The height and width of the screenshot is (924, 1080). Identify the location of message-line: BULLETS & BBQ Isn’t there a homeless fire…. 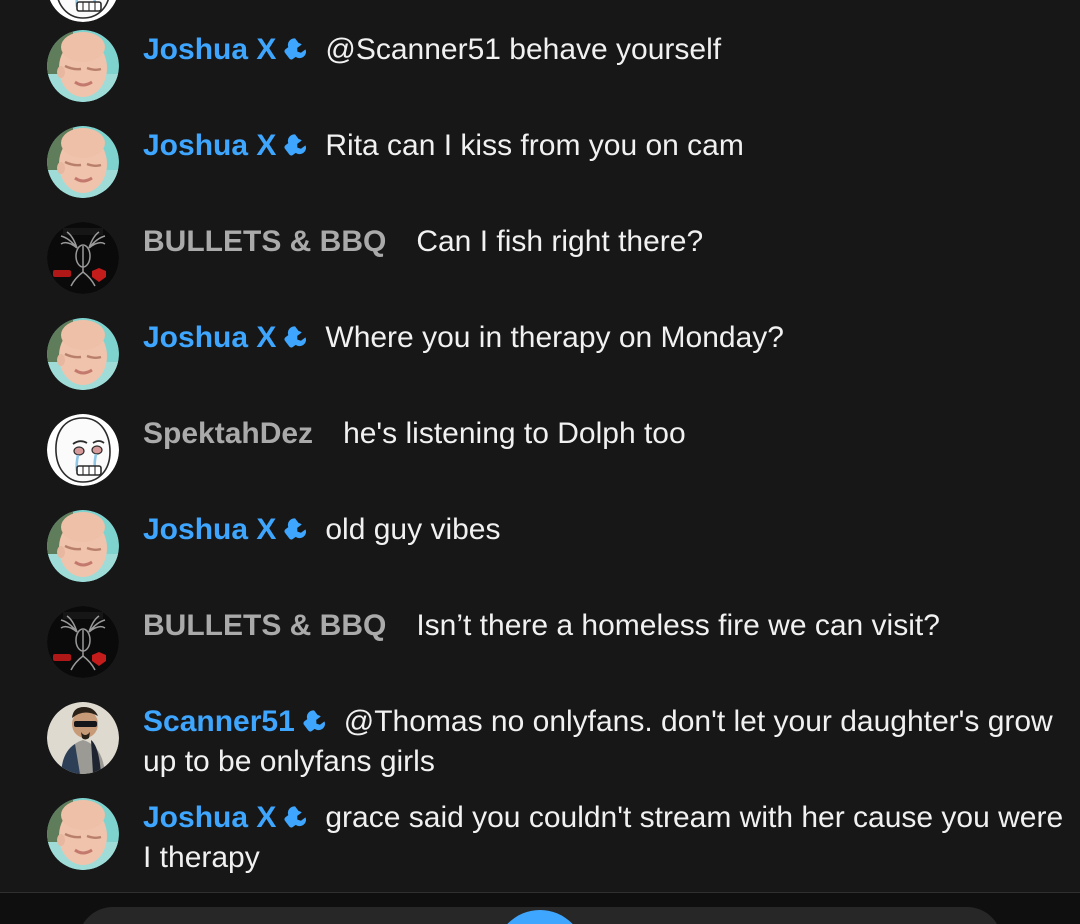
(541, 625).